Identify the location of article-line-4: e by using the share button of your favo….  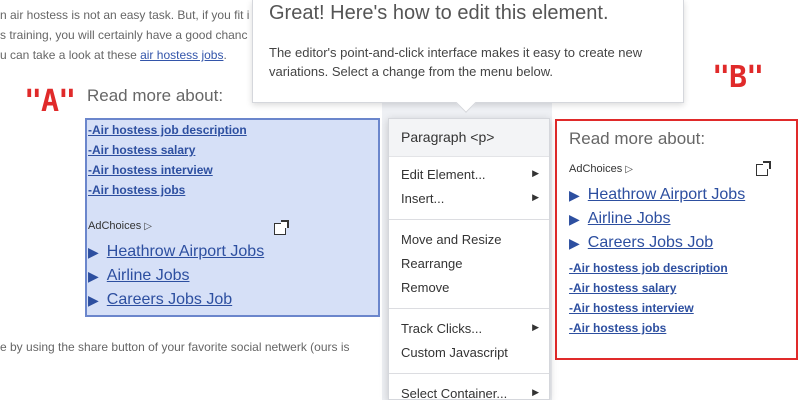
(175, 347).